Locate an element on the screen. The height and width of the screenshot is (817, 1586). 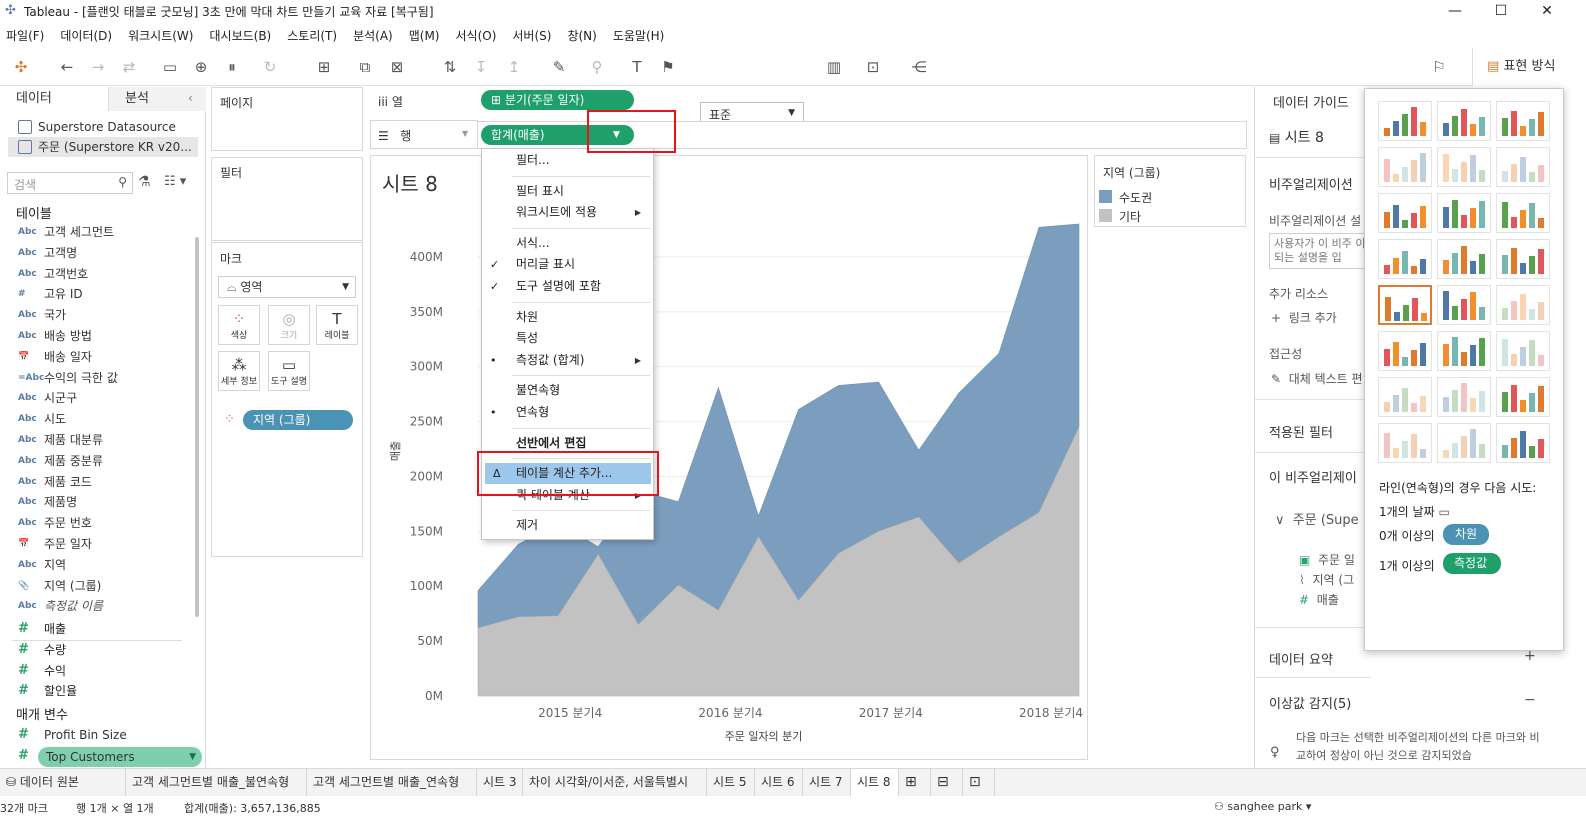
chart-type-stacked-bars-icon is located at coordinates (1464, 213).